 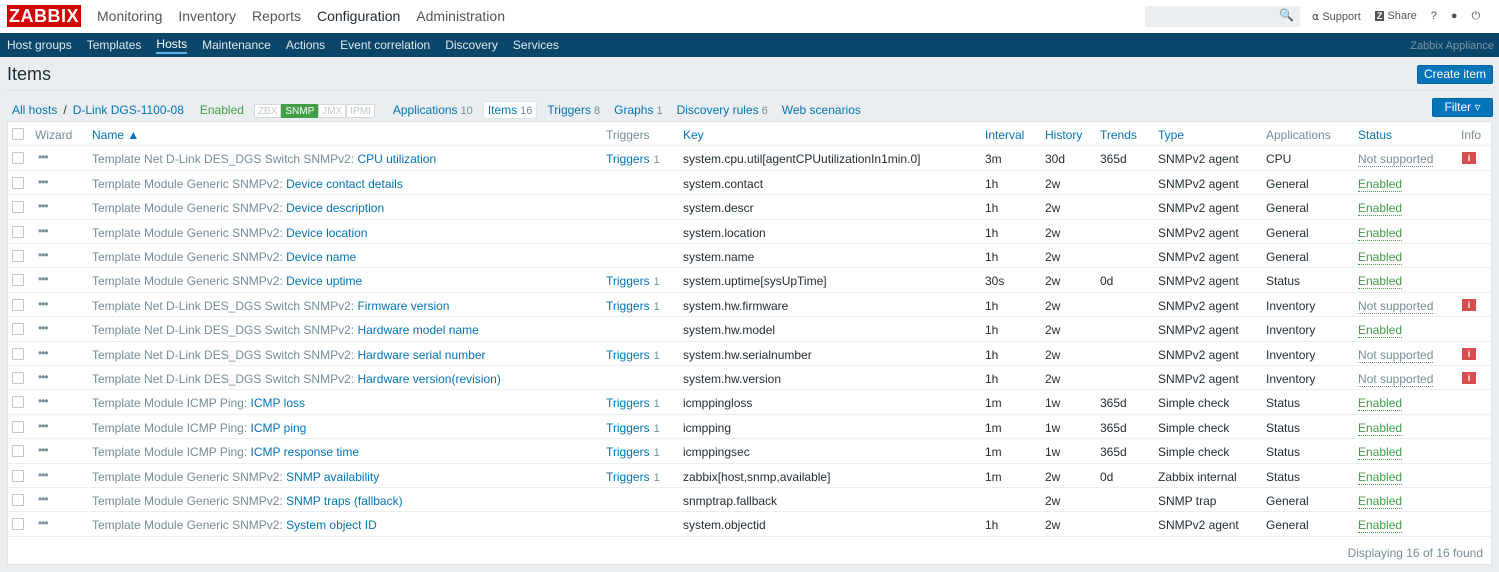 What do you see at coordinates (1375, 135) in the screenshot?
I see `col-status: Status` at bounding box center [1375, 135].